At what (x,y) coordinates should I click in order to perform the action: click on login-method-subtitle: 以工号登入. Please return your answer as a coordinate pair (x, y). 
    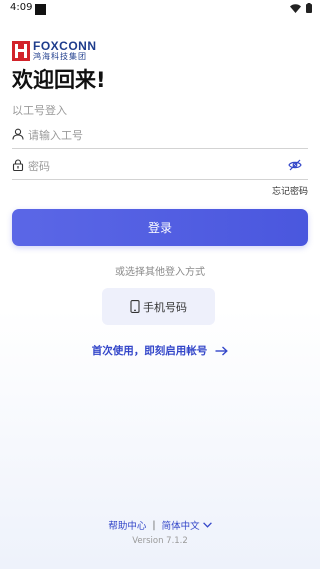
    Looking at the image, I should click on (39, 110).